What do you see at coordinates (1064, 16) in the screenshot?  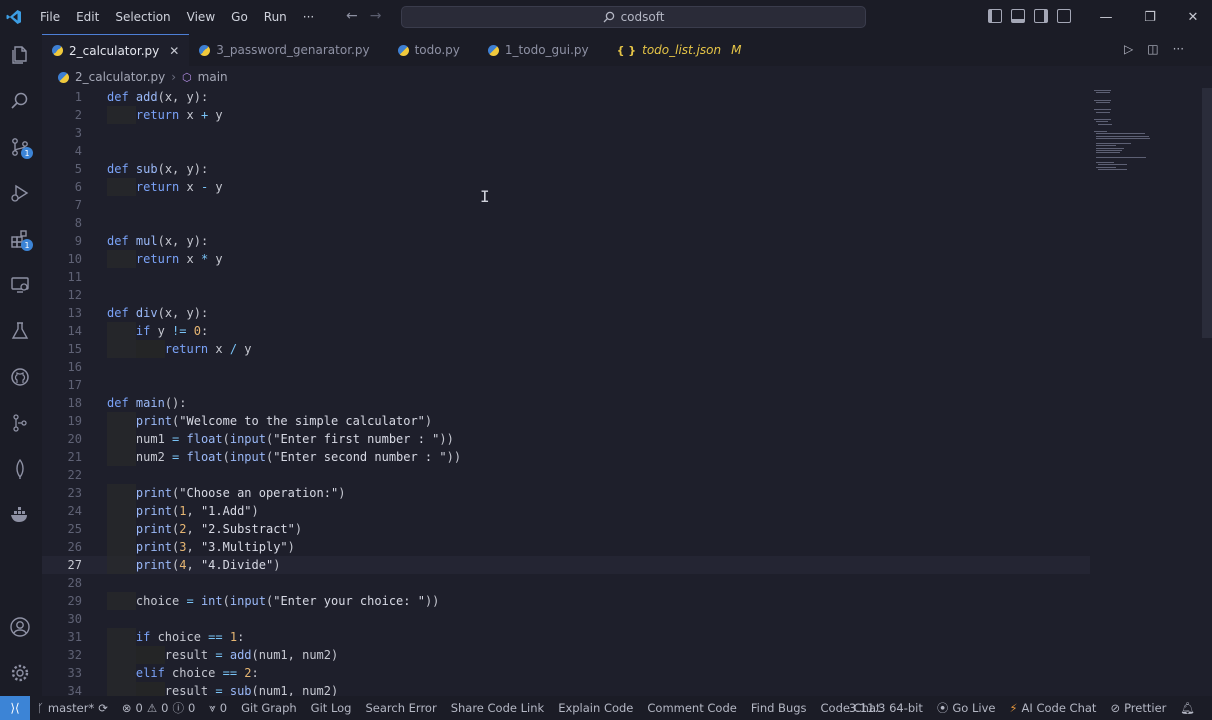 I see `customize-layout-icon` at bounding box center [1064, 16].